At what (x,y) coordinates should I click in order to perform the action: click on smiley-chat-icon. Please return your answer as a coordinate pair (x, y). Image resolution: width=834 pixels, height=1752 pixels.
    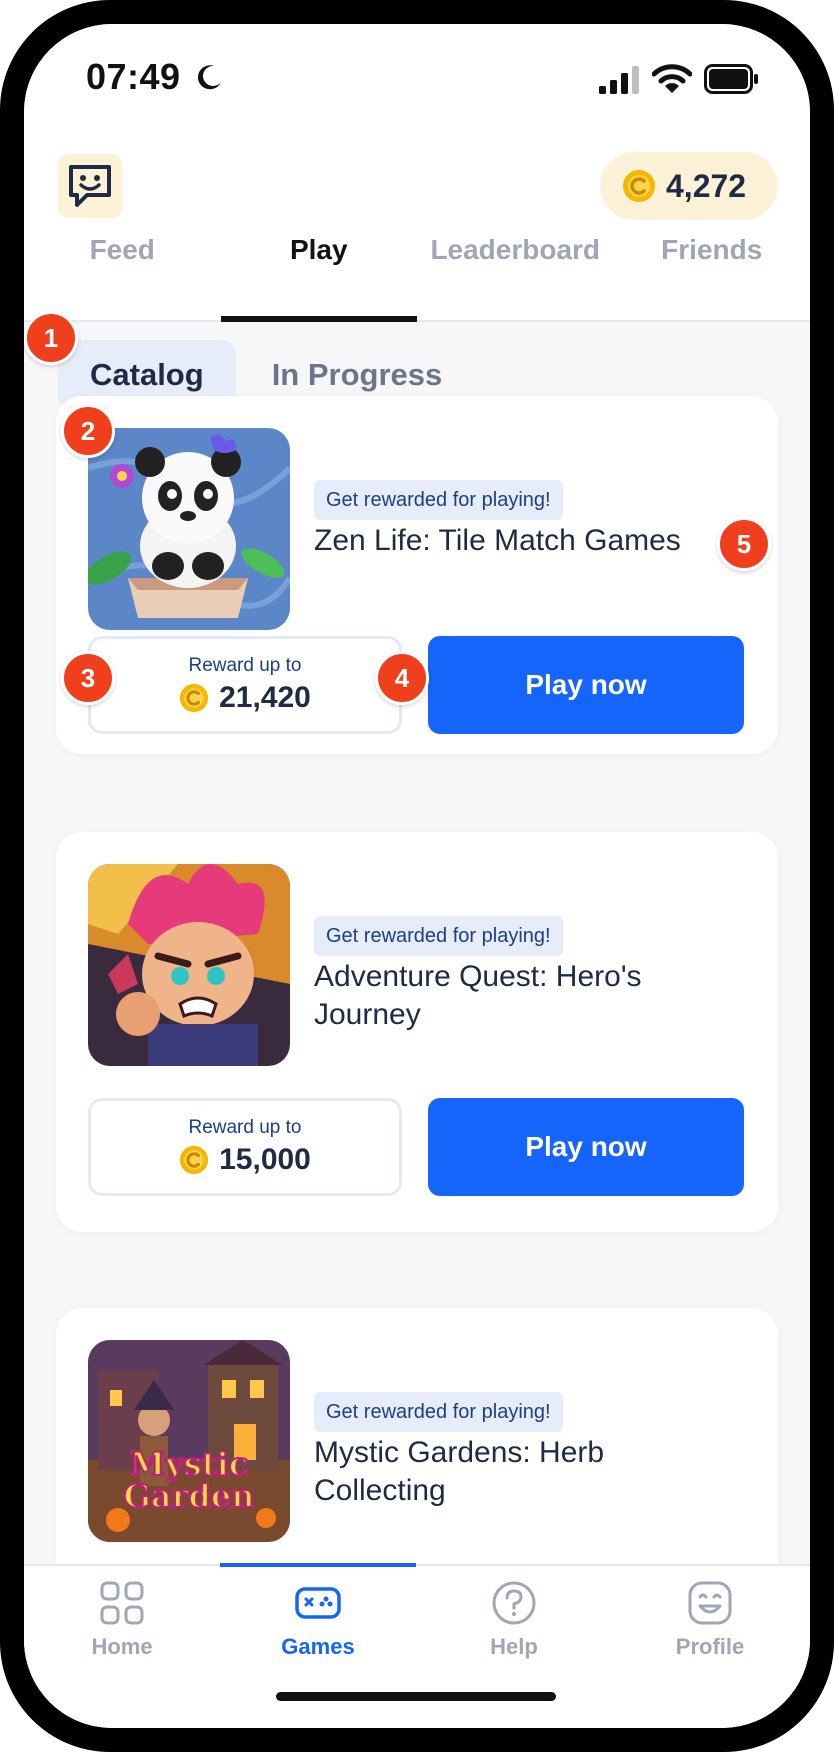
    Looking at the image, I should click on (90, 186).